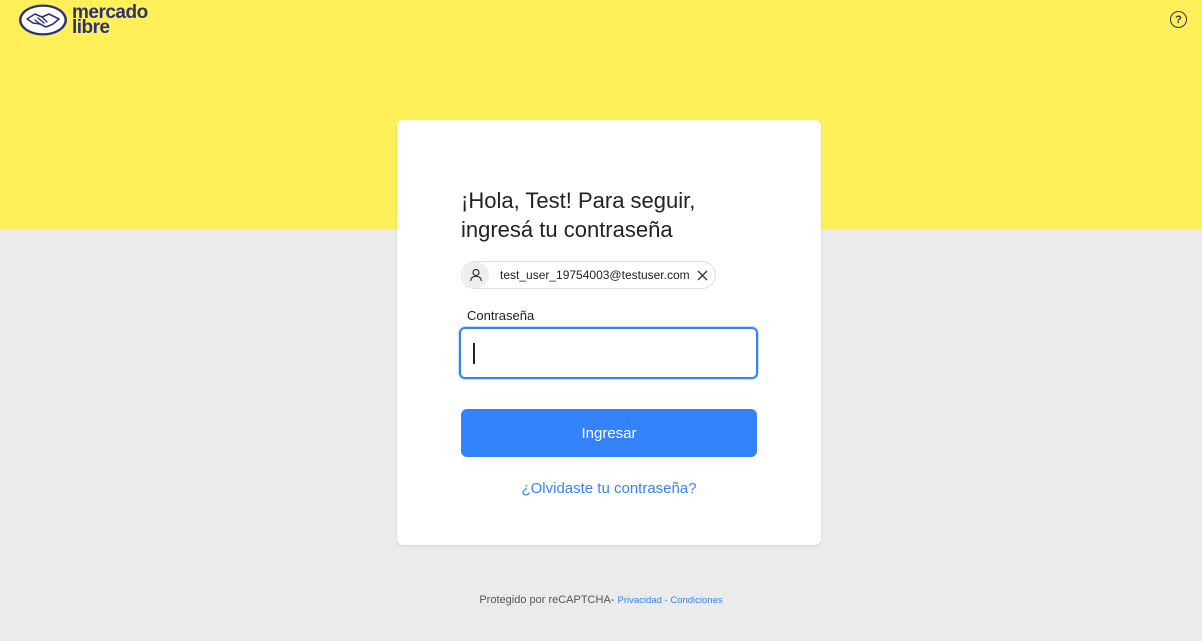 The image size is (1202, 641). Describe the element at coordinates (501, 315) in the screenshot. I see `password-label: Contraseña` at that location.